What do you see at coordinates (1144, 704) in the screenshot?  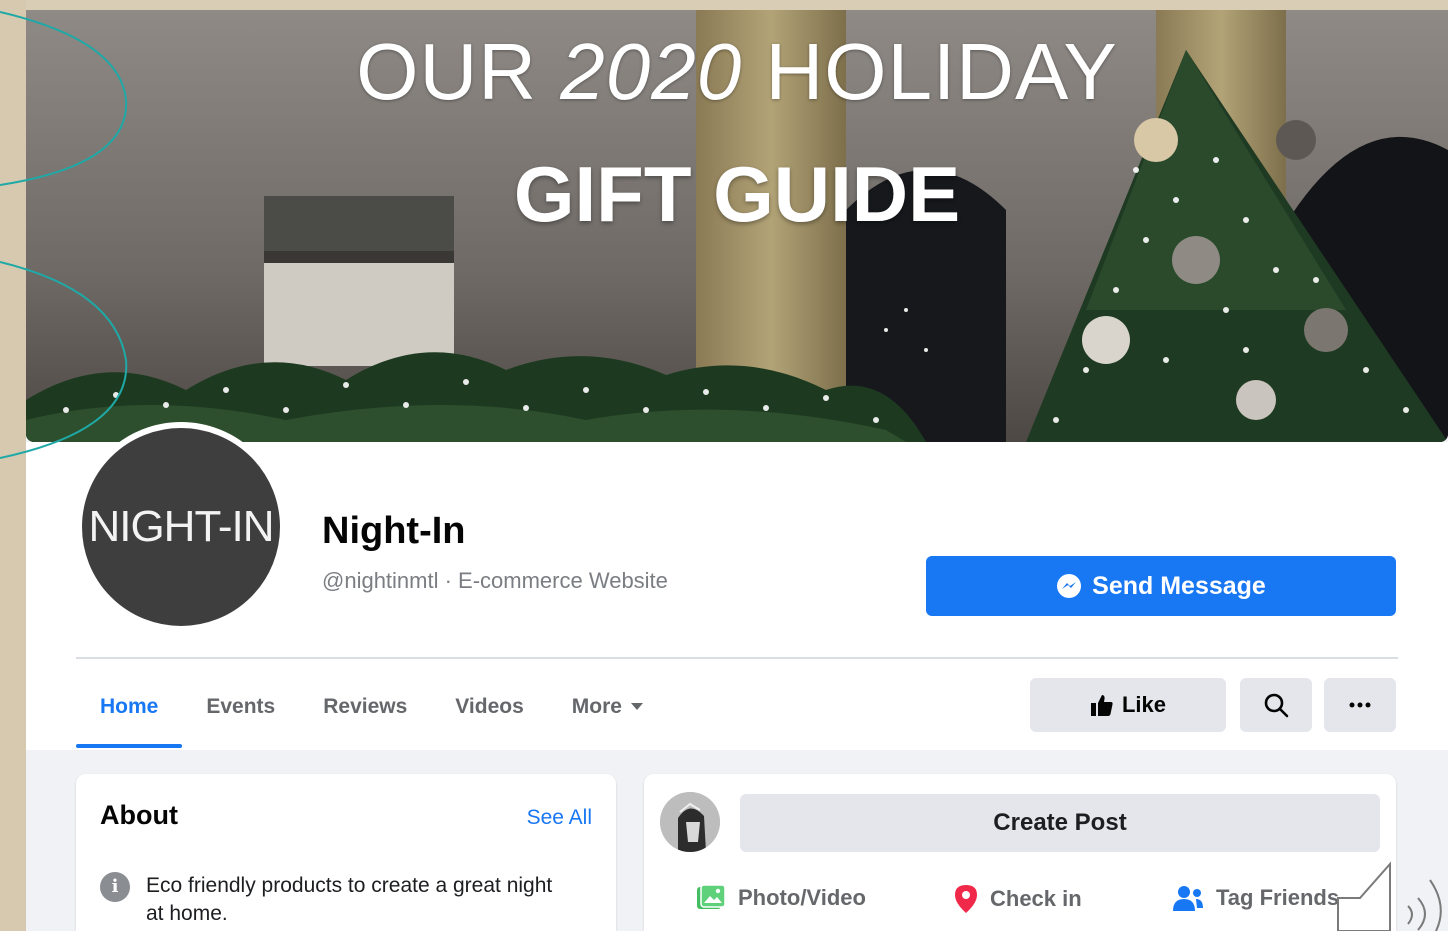 I see `like-label: Like` at bounding box center [1144, 704].